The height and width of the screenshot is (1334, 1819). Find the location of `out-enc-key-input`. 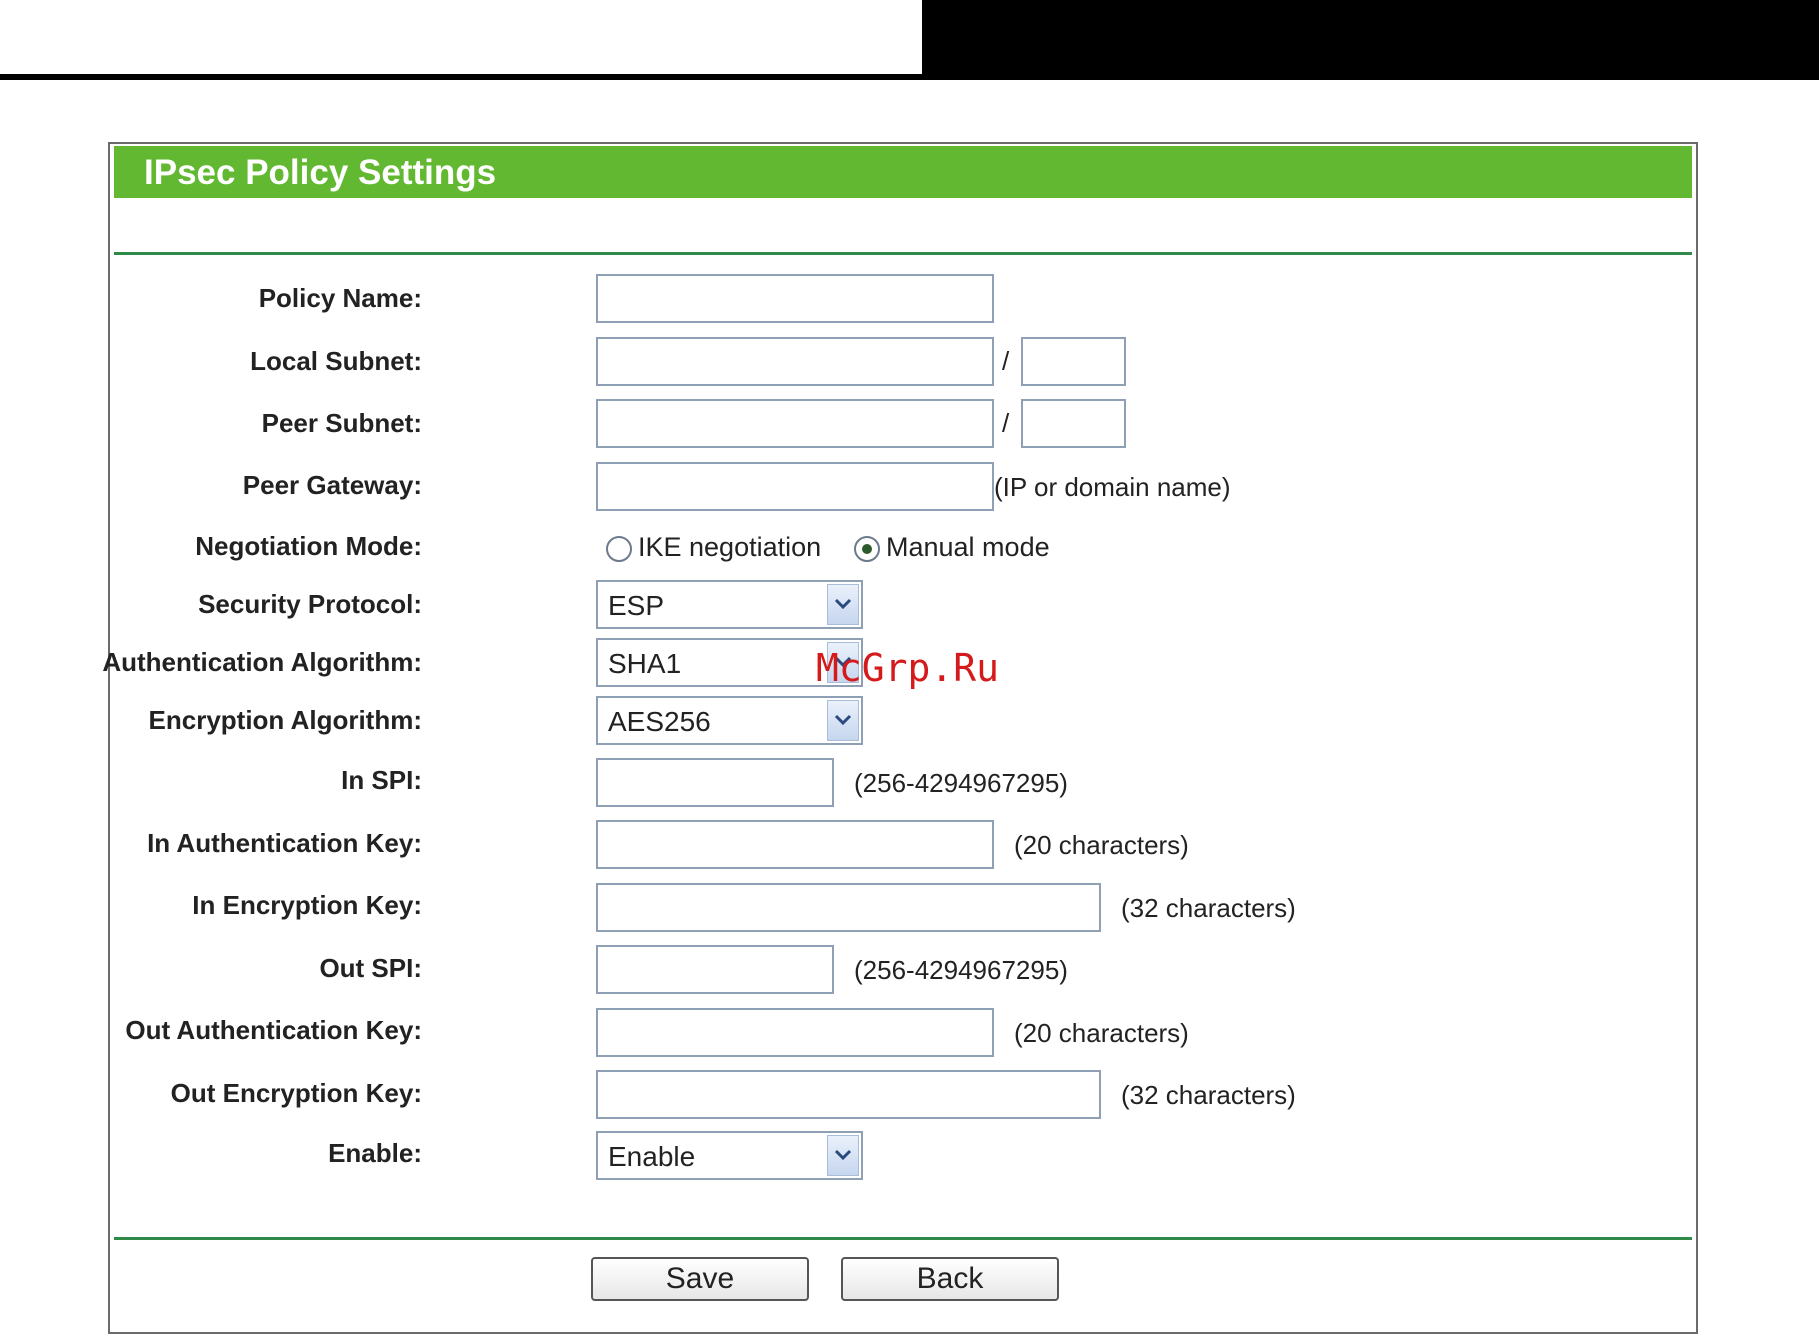

out-enc-key-input is located at coordinates (848, 1094).